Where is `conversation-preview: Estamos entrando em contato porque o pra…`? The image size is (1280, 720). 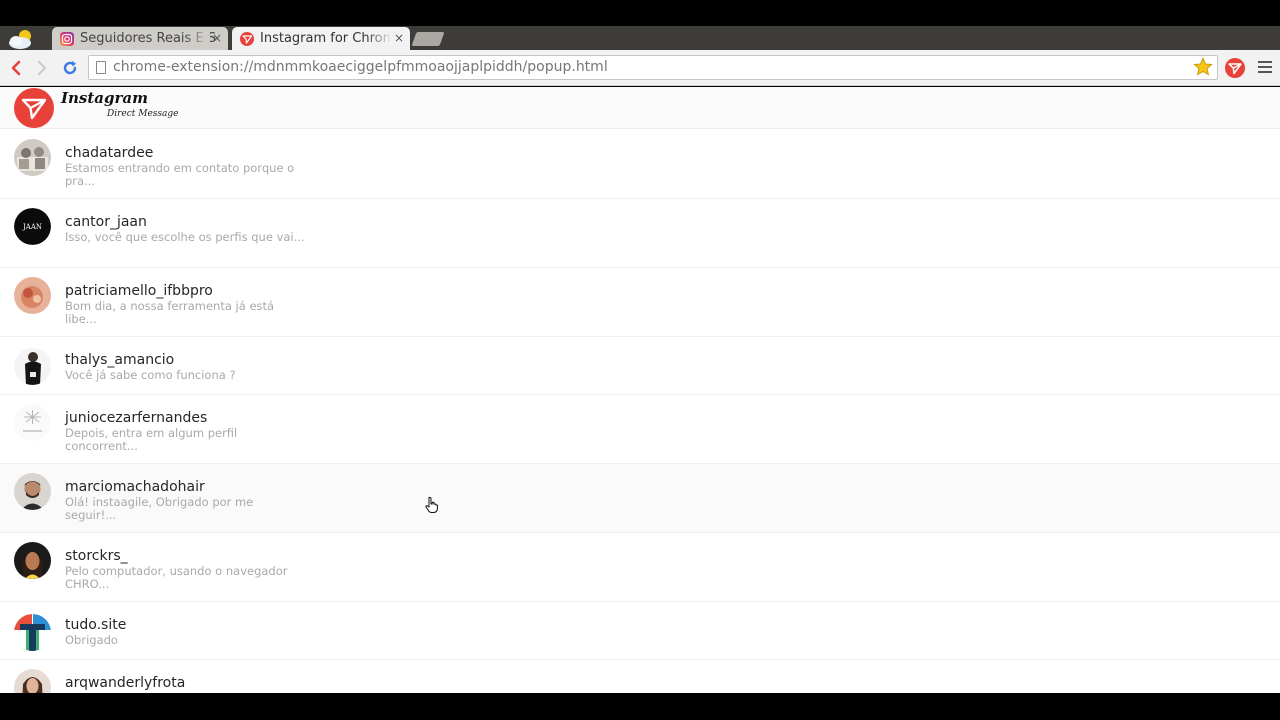 conversation-preview: Estamos entrando em contato porque o pra… is located at coordinates (180, 174).